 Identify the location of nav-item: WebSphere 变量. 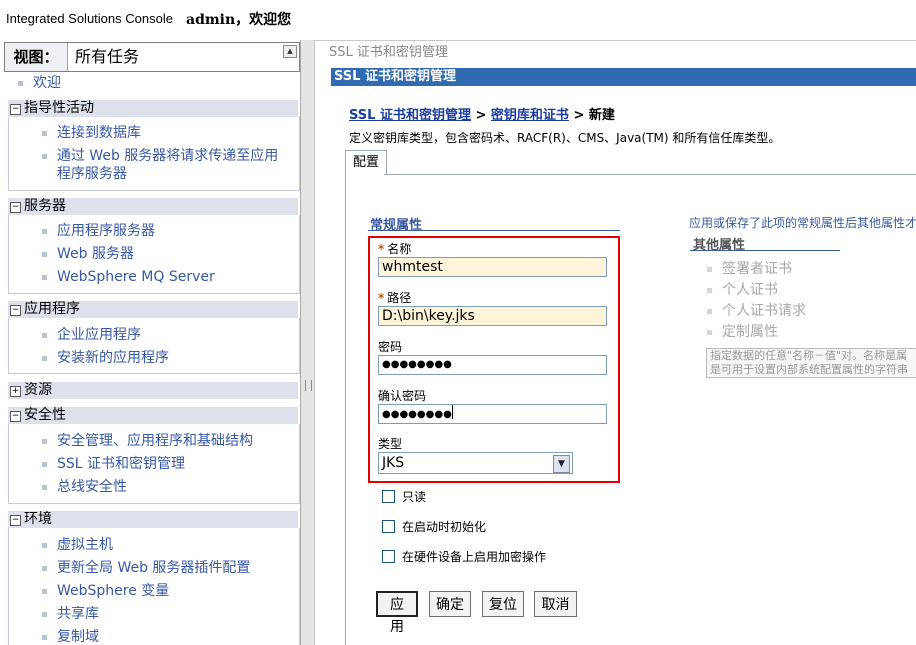
(146, 591).